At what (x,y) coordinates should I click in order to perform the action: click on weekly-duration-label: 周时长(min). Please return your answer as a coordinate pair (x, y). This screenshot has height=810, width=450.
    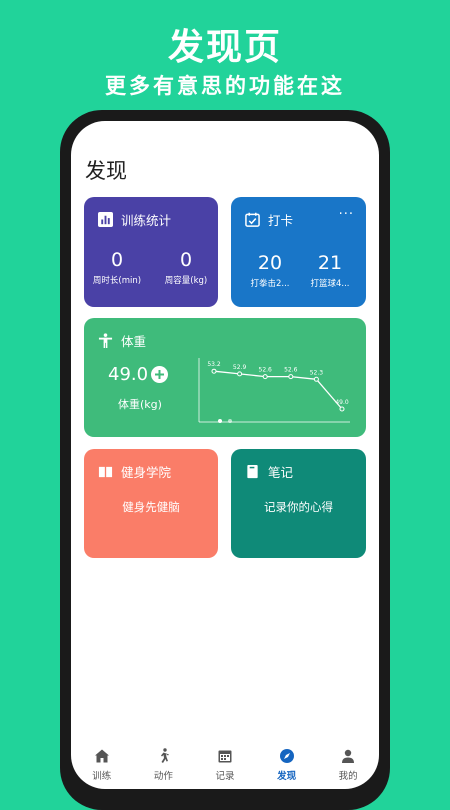
    Looking at the image, I should click on (117, 281).